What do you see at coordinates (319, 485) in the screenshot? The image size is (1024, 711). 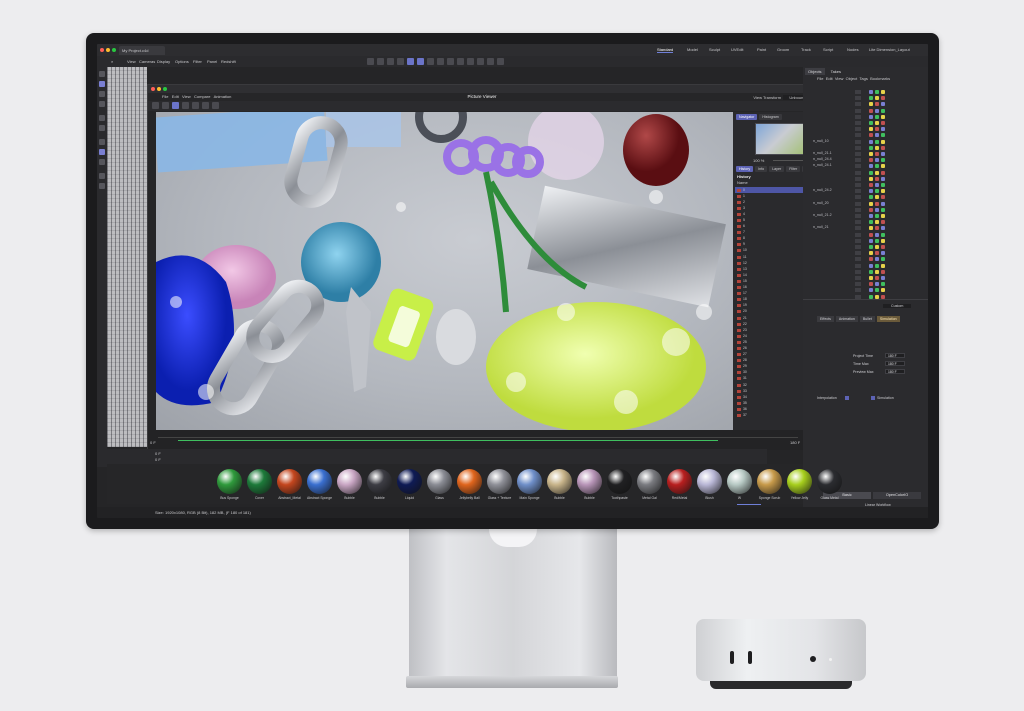 I see `material-item: Abstract Sponge` at bounding box center [319, 485].